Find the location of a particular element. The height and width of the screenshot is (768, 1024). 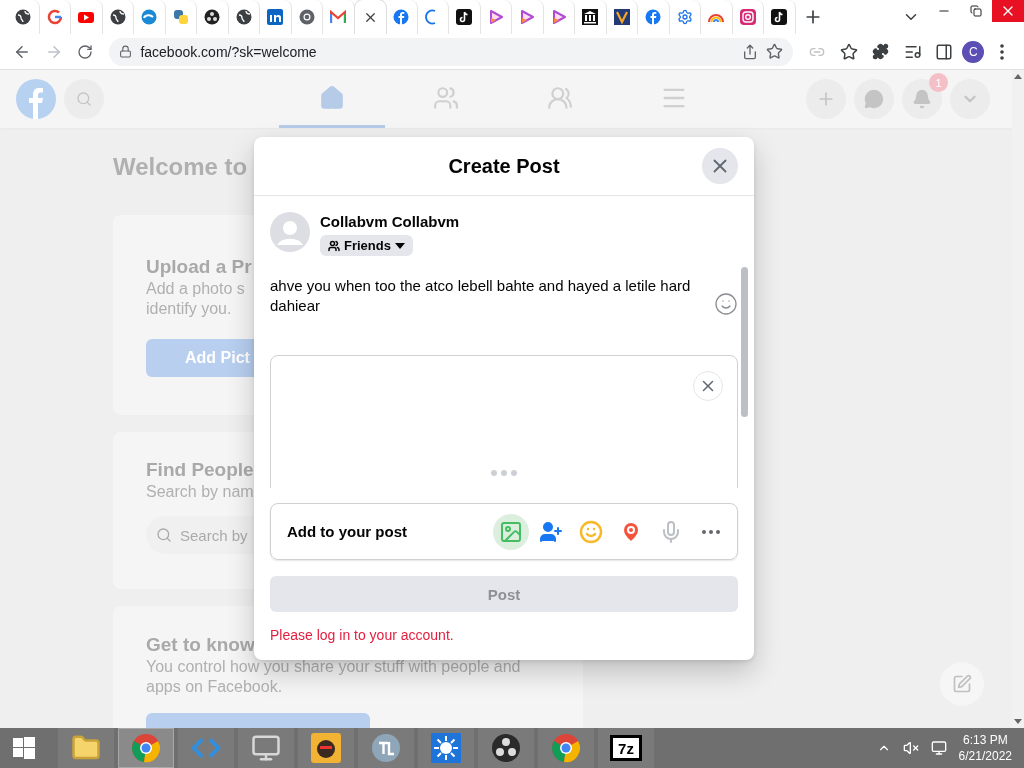

columns-logo-icon is located at coordinates (590, 17).